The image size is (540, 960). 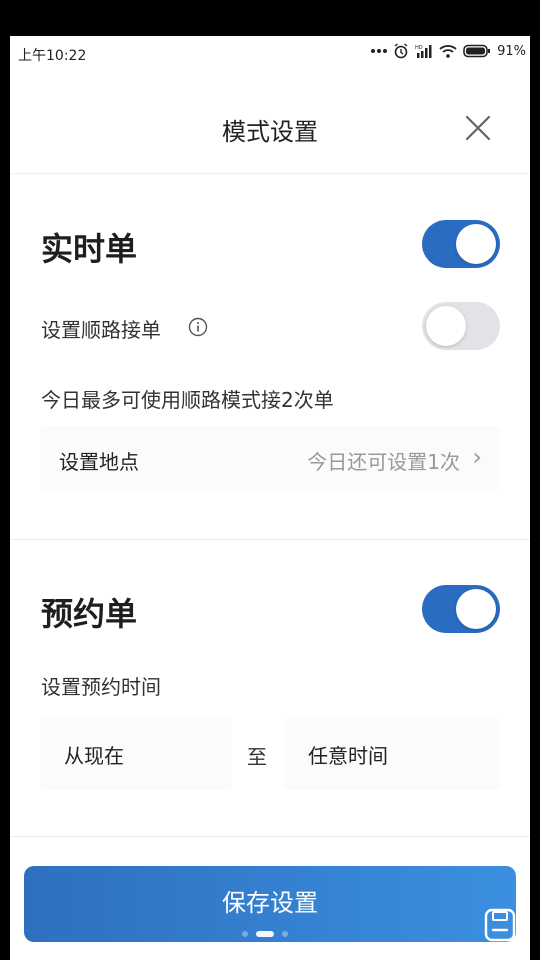 I want to click on wifi-icon, so click(x=448, y=51).